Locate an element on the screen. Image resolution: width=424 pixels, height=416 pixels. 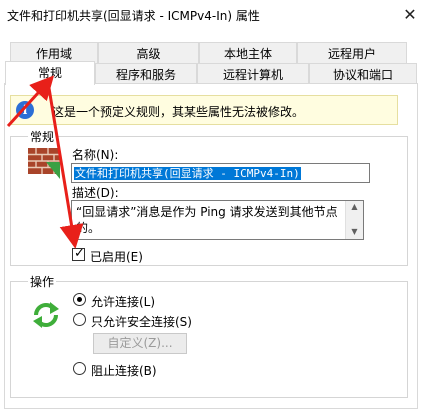
description-scrollbar: ▲ ▼ is located at coordinates (354, 220).